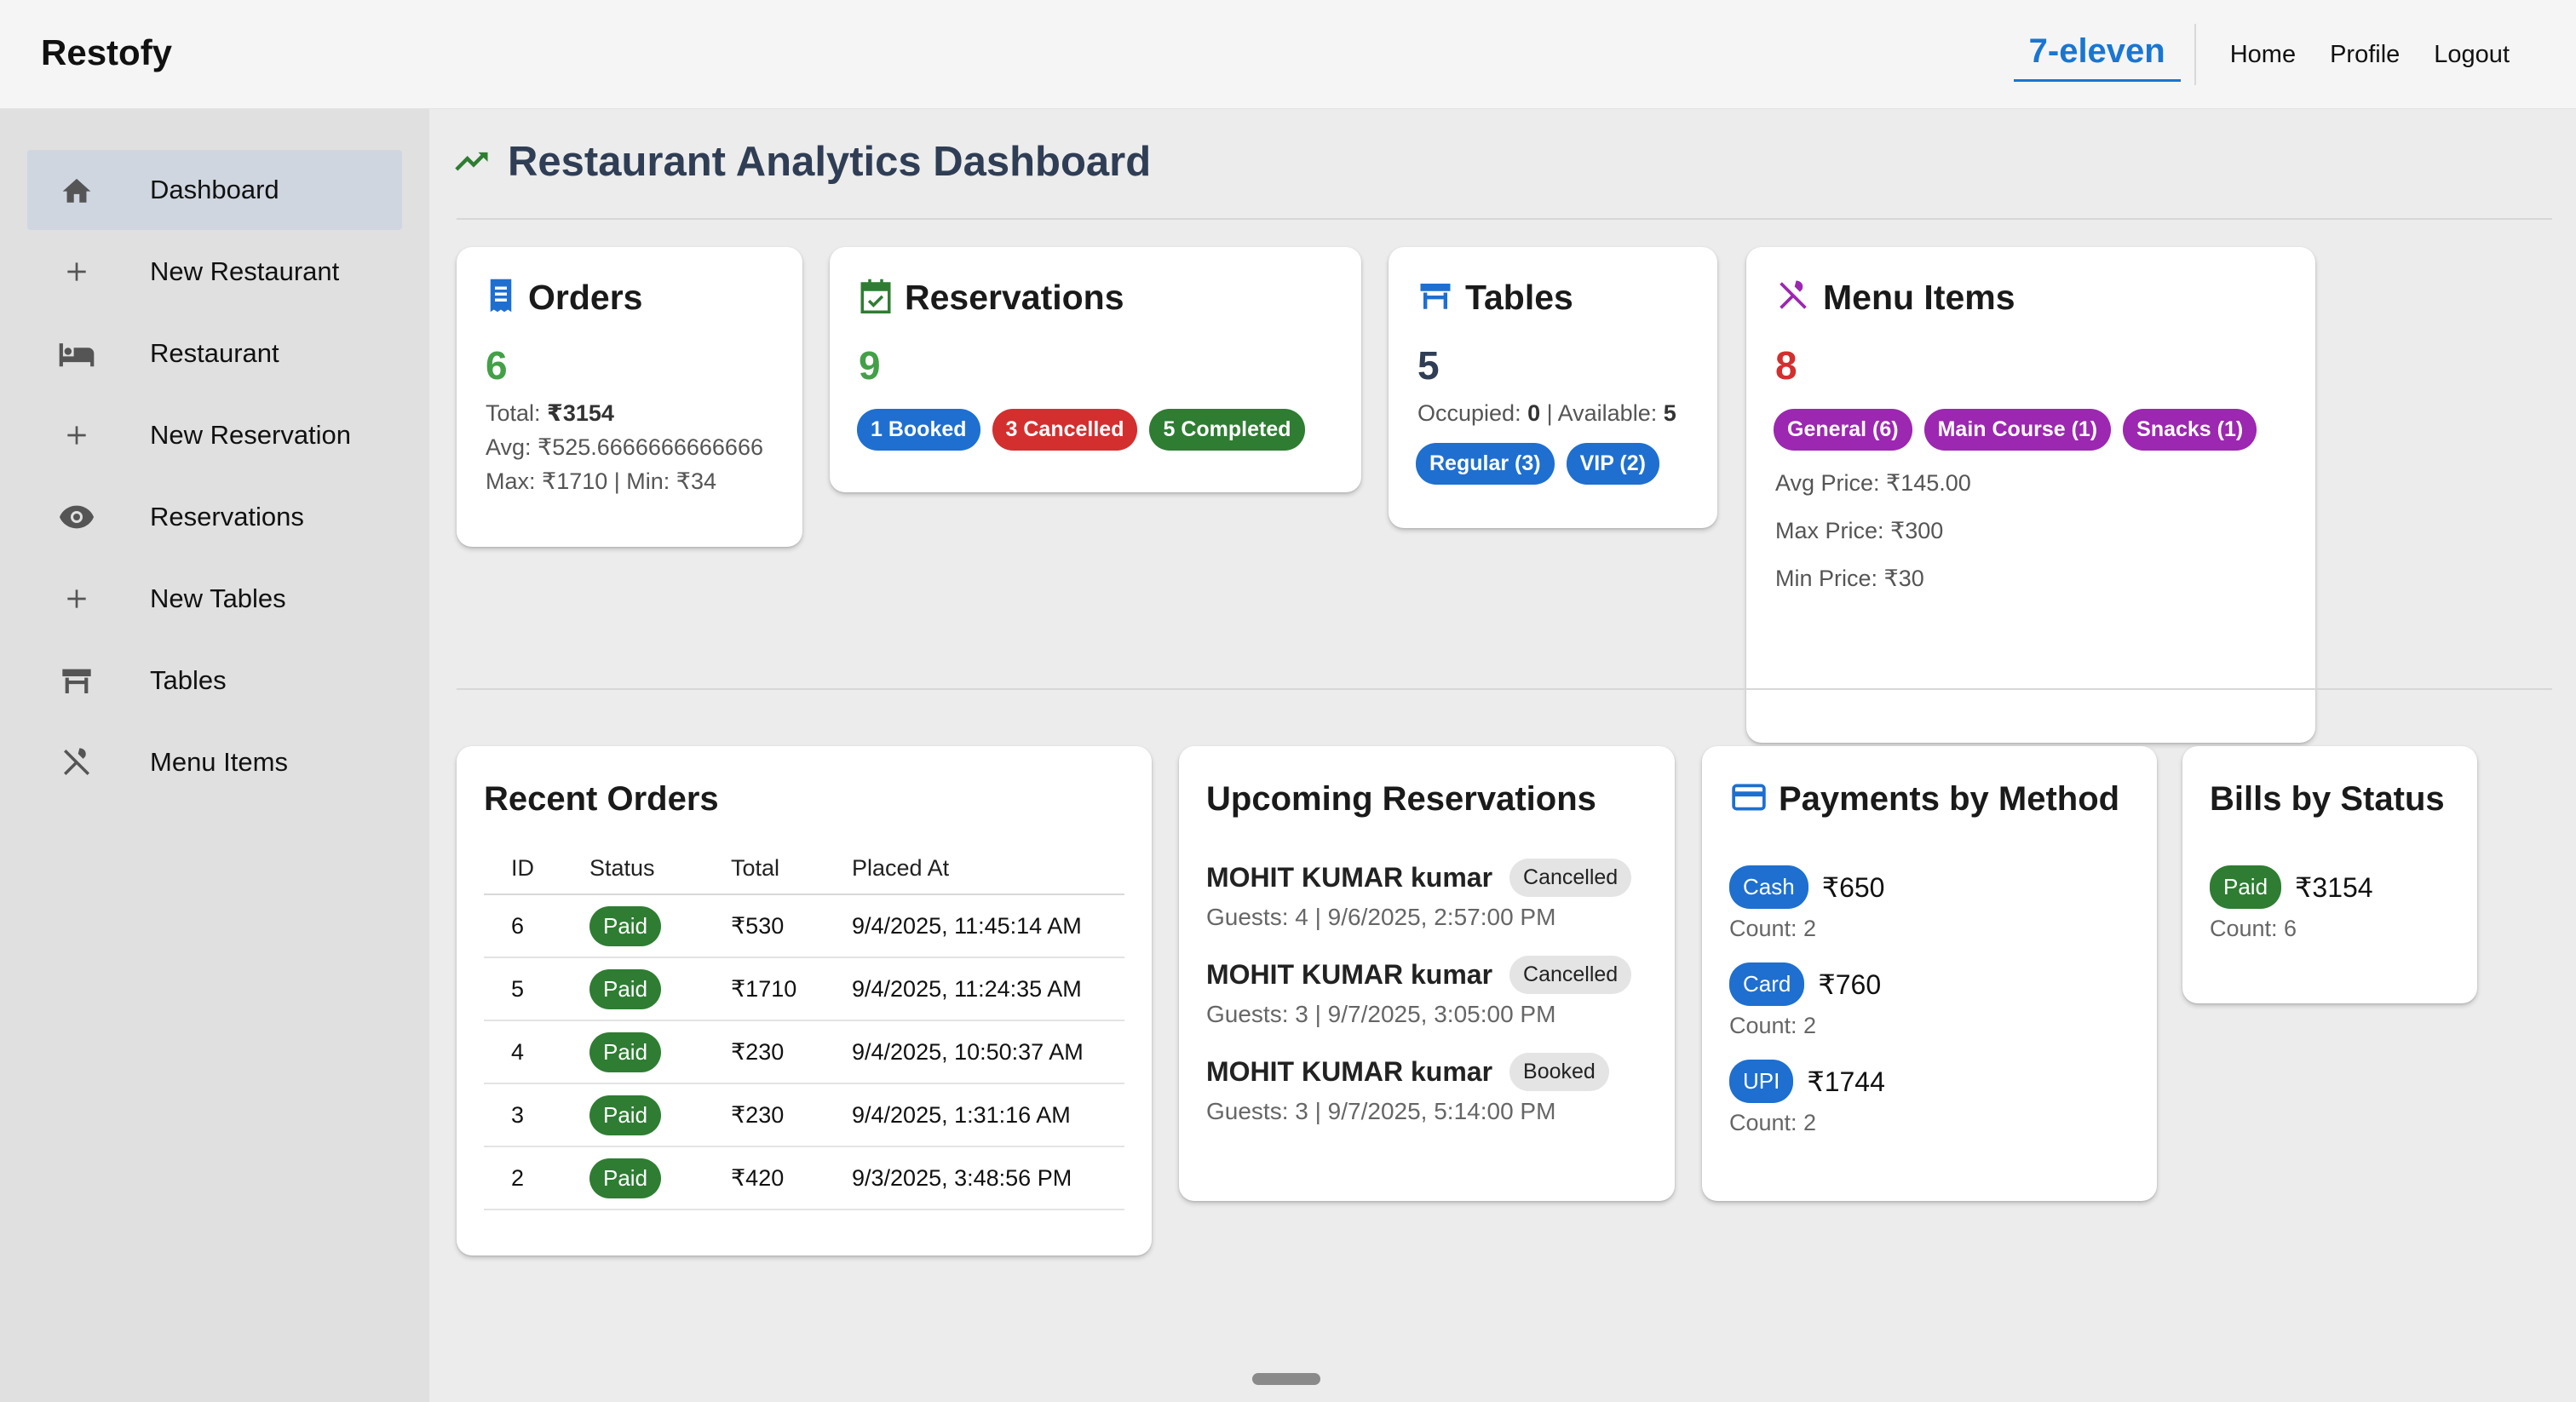 Image resolution: width=2576 pixels, height=1402 pixels. What do you see at coordinates (1767, 984) in the screenshot?
I see `payment-method-chip: Card` at bounding box center [1767, 984].